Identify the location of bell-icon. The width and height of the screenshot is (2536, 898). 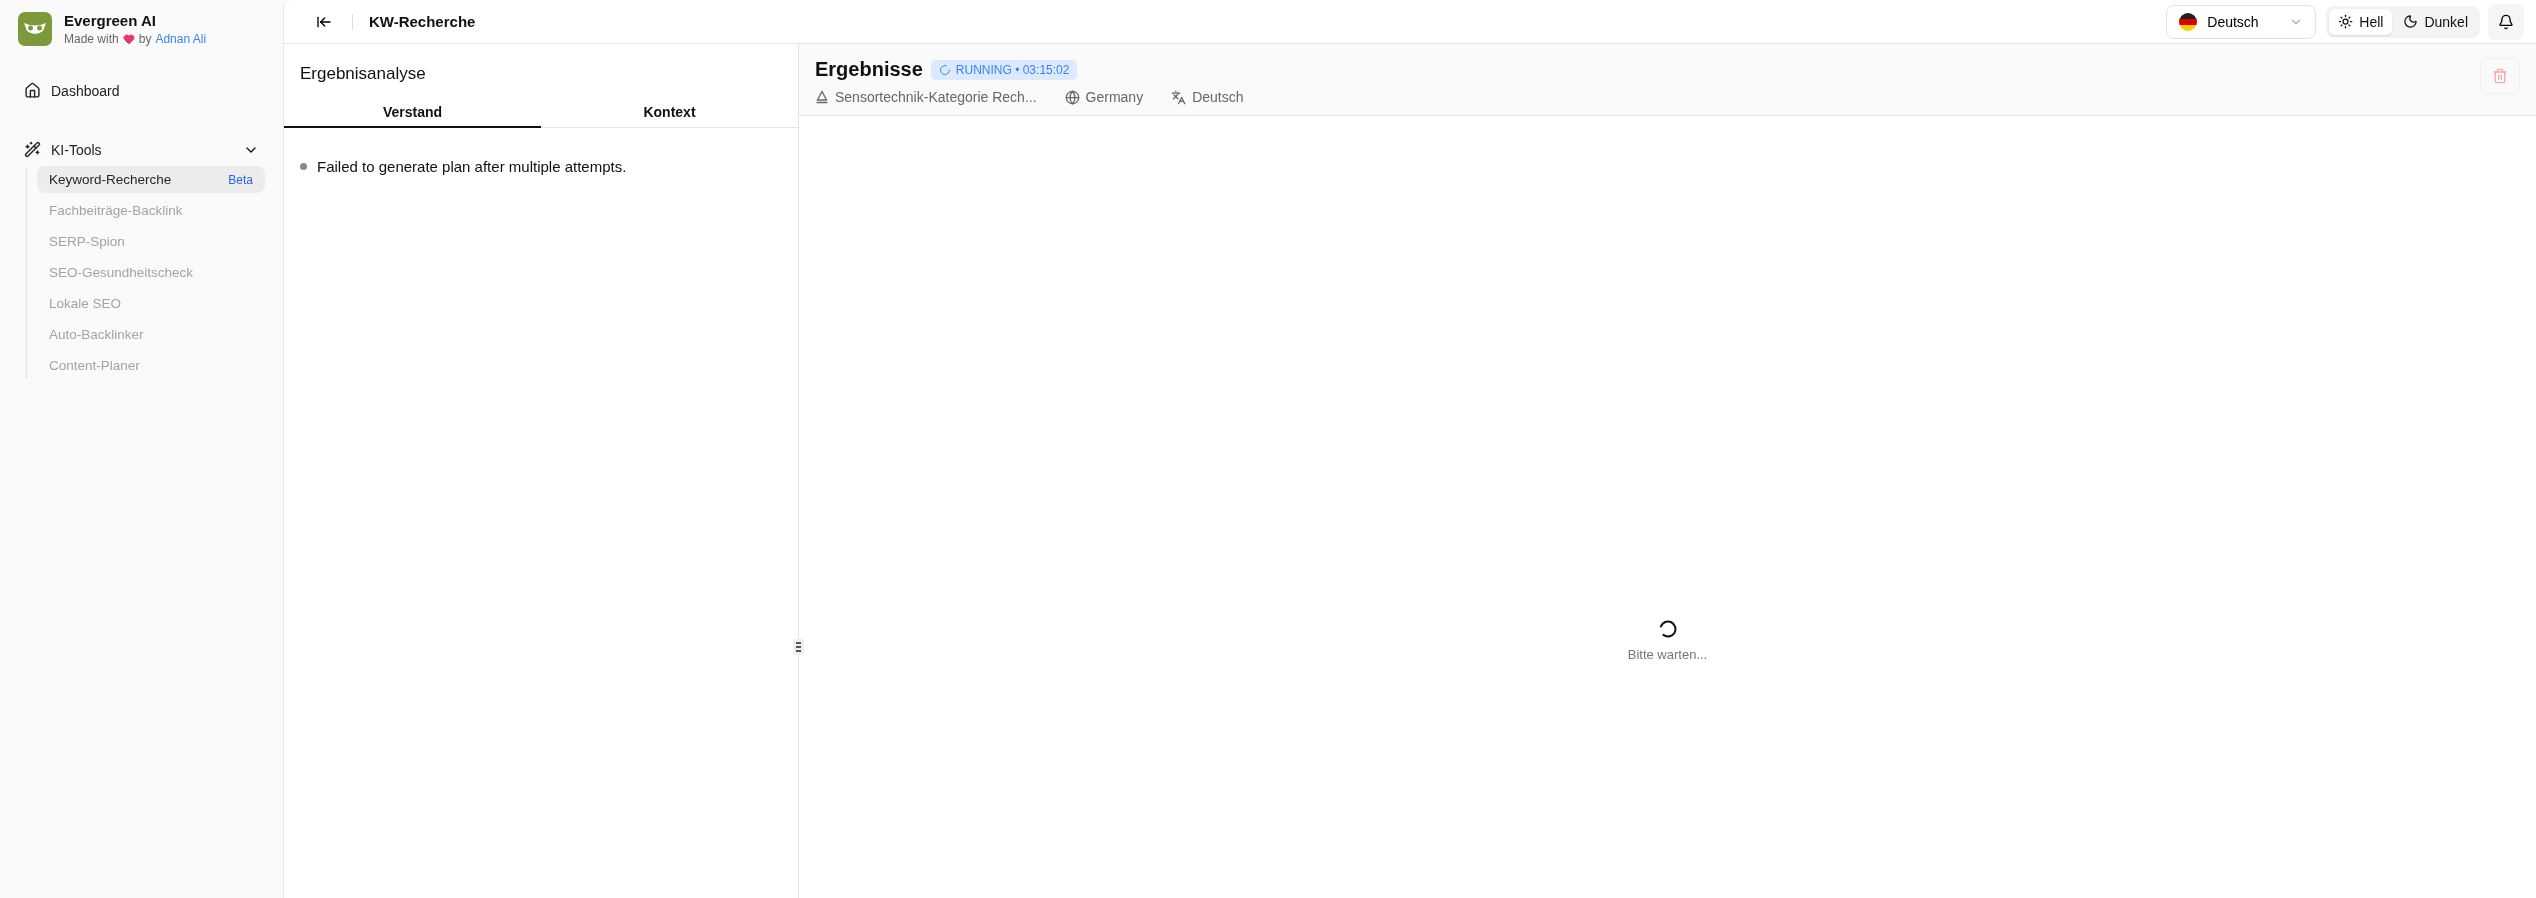
(2506, 21).